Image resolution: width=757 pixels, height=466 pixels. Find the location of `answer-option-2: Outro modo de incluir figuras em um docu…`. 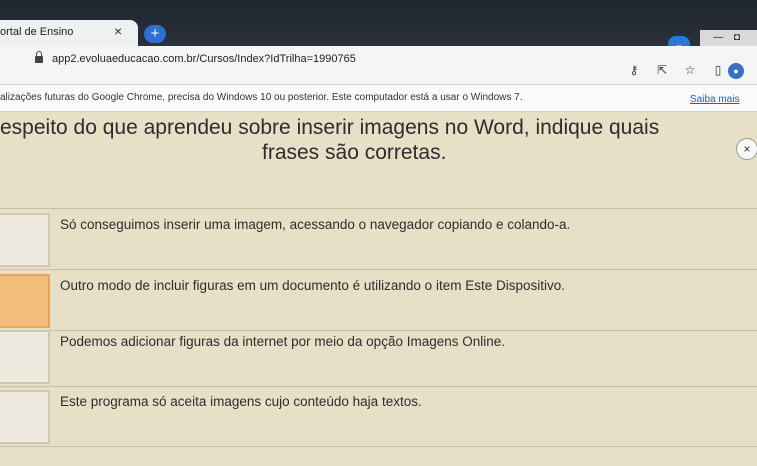

answer-option-2: Outro modo de incluir figuras em um docu… is located at coordinates (378, 300).